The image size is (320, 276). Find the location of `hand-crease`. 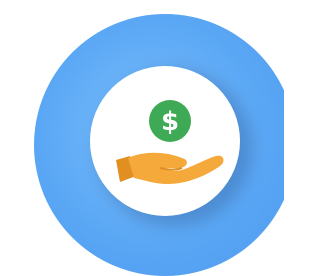

hand-crease is located at coordinates (171, 169).